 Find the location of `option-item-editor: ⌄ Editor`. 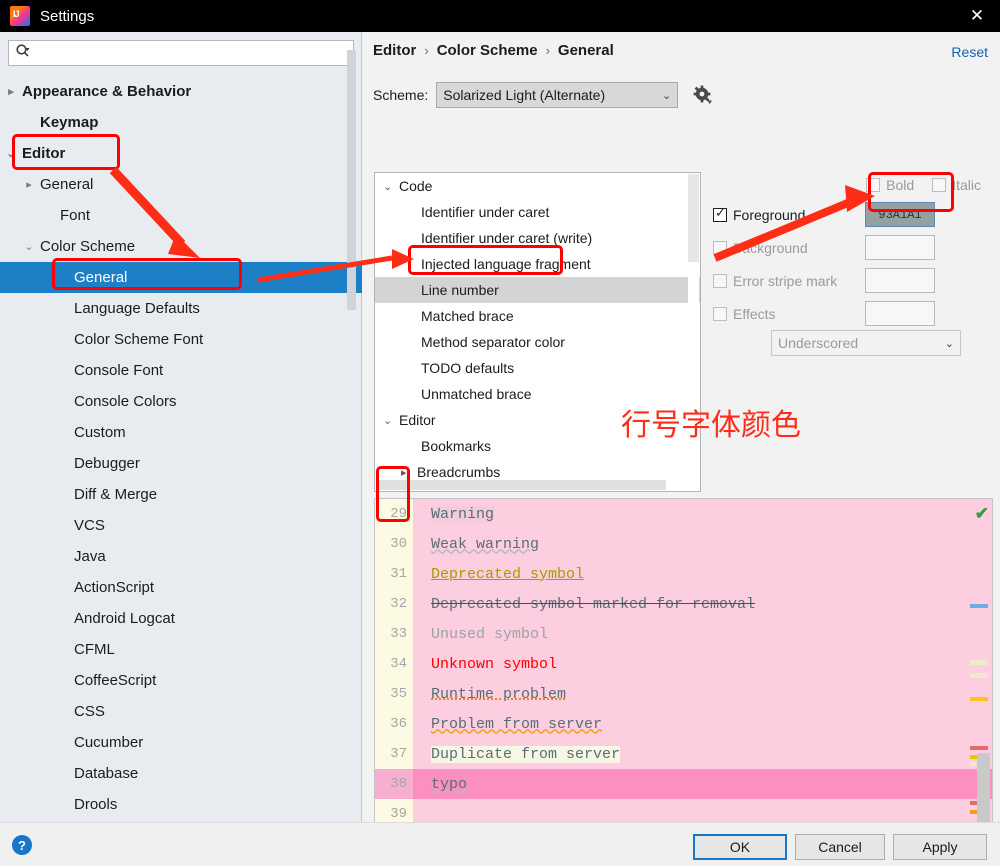

option-item-editor: ⌄ Editor is located at coordinates (537, 420).